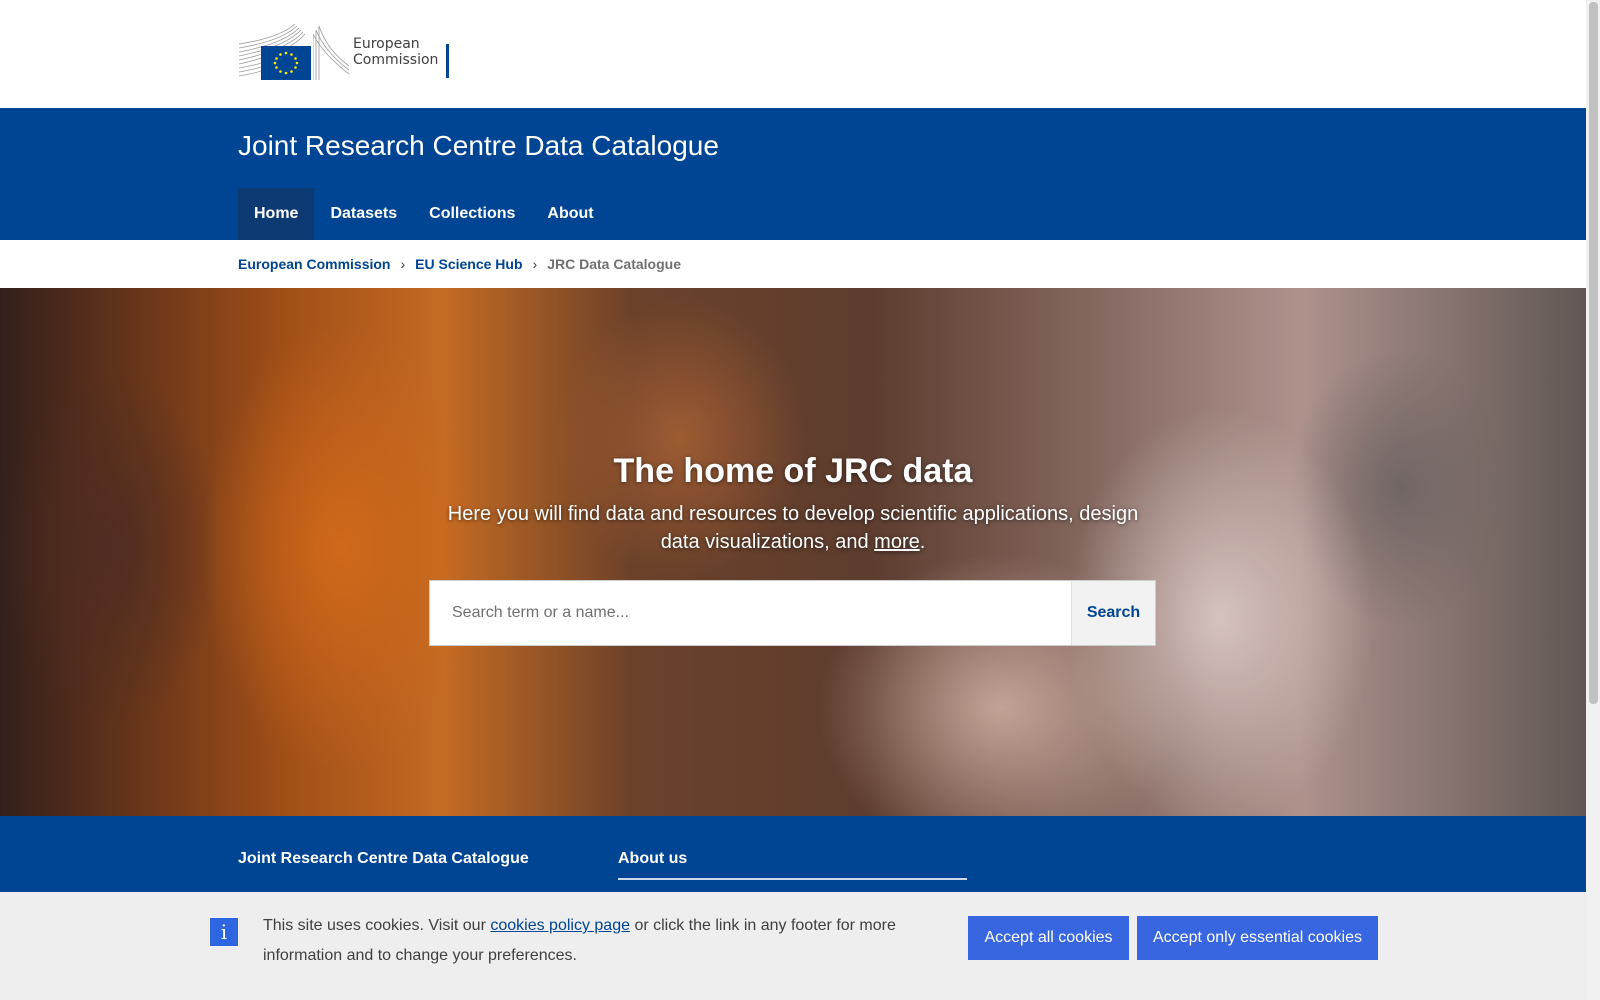  I want to click on info-icon: i, so click(224, 932).